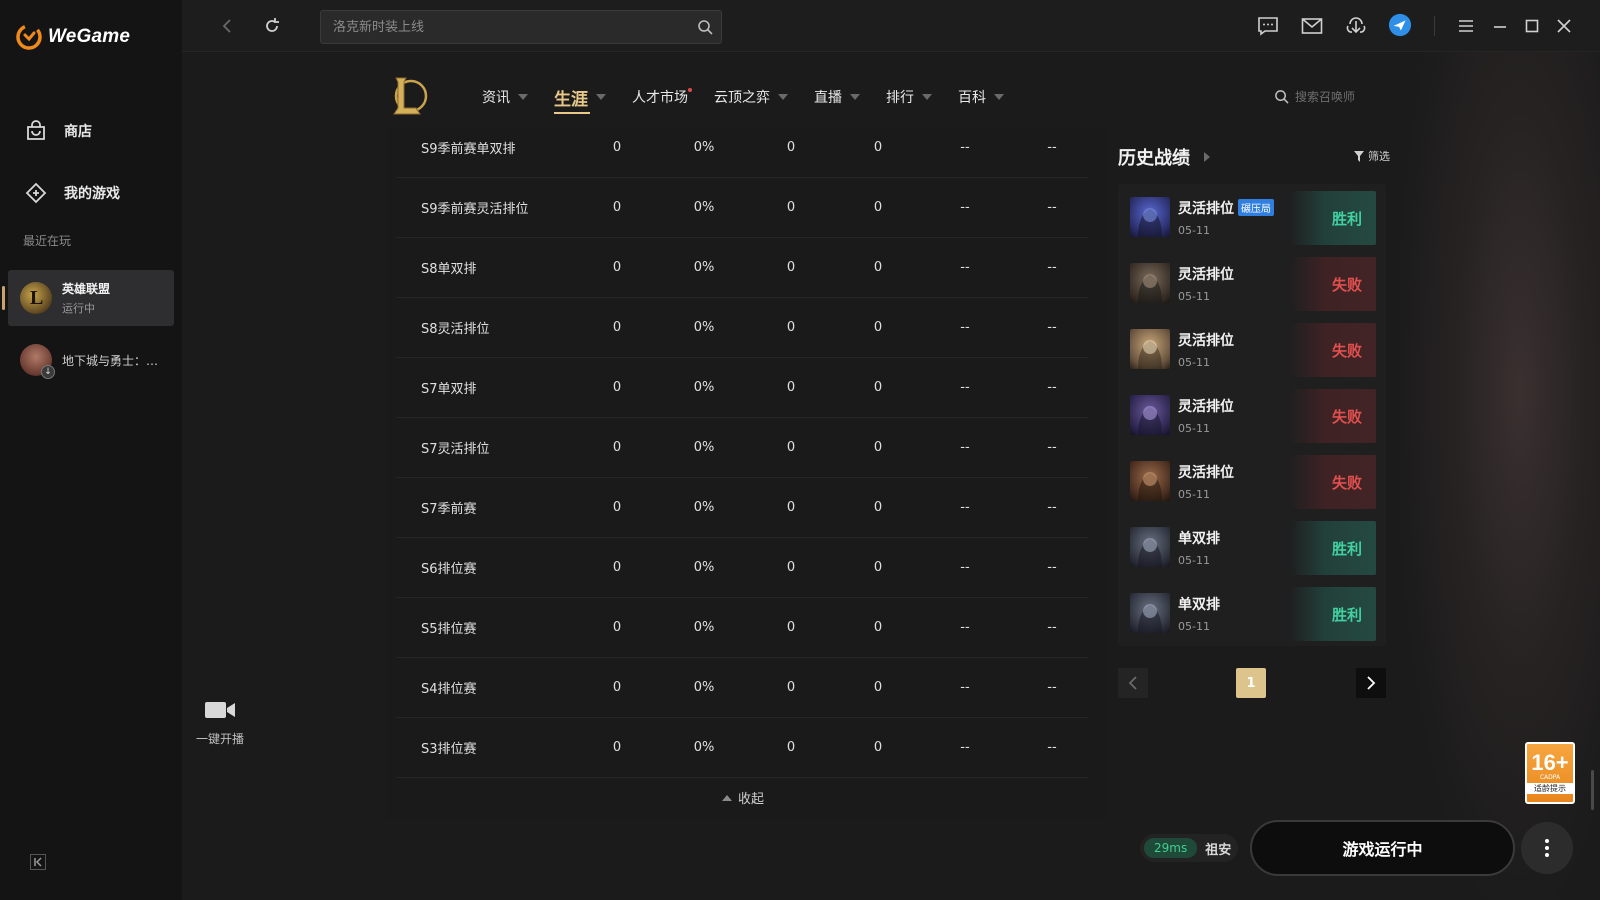 The image size is (1600, 900). I want to click on one-click-live-button: 一键开播, so click(220, 723).